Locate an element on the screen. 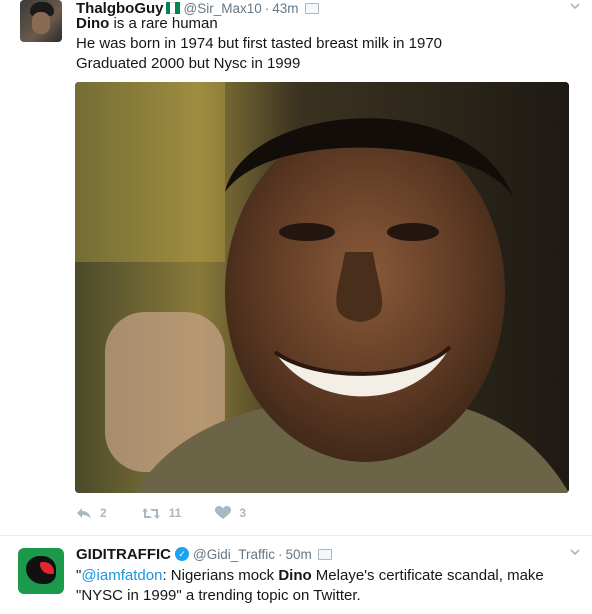  reply-icon is located at coordinates (84, 513).